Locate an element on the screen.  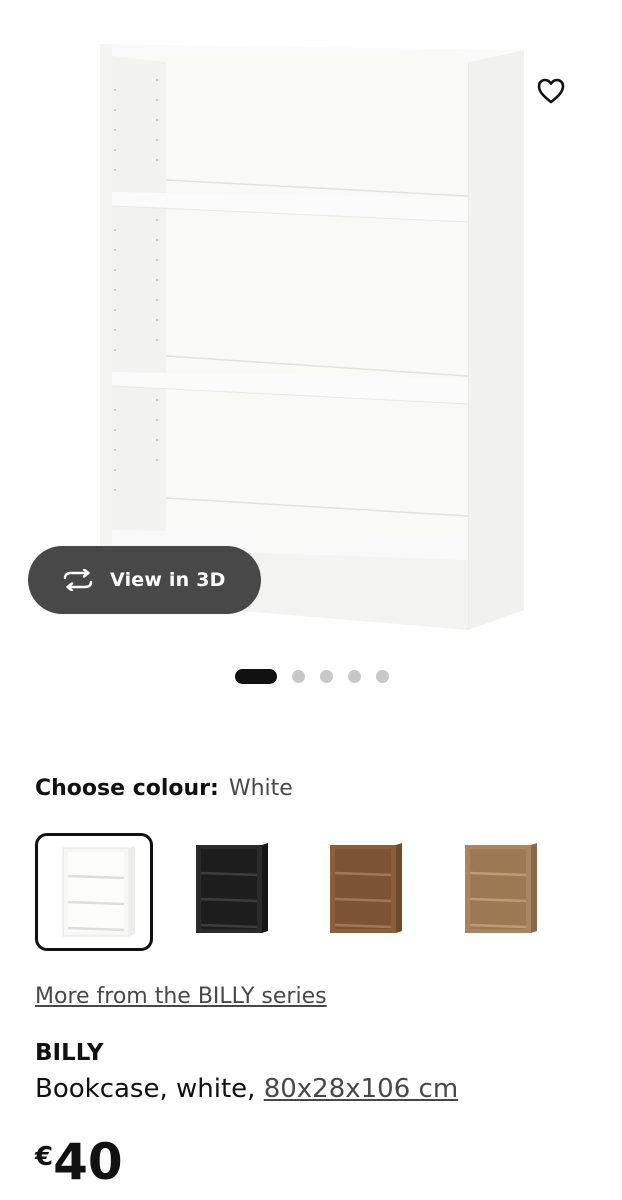
selected-colour-value: White is located at coordinates (260, 788).